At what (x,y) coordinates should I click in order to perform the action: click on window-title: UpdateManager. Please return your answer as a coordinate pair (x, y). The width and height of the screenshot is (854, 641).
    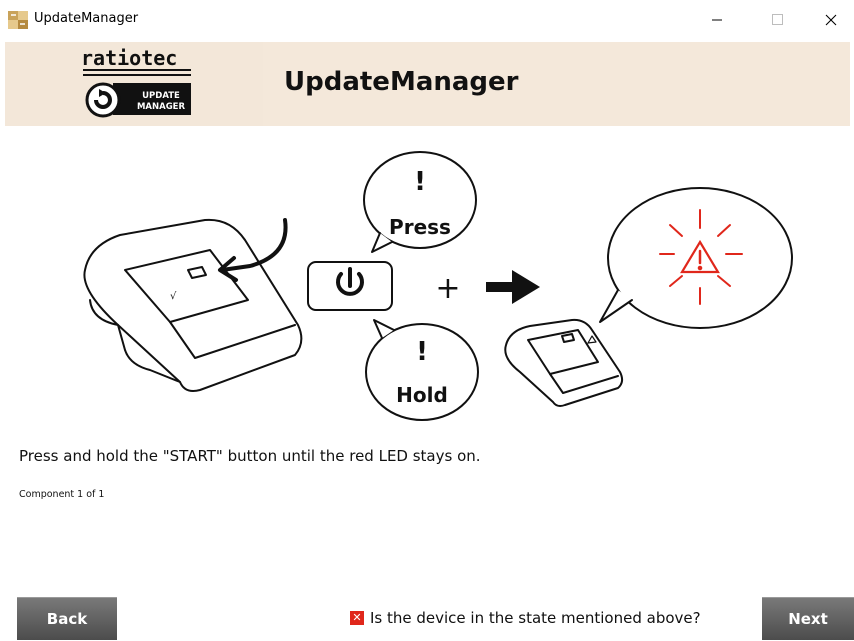
    Looking at the image, I should click on (86, 18).